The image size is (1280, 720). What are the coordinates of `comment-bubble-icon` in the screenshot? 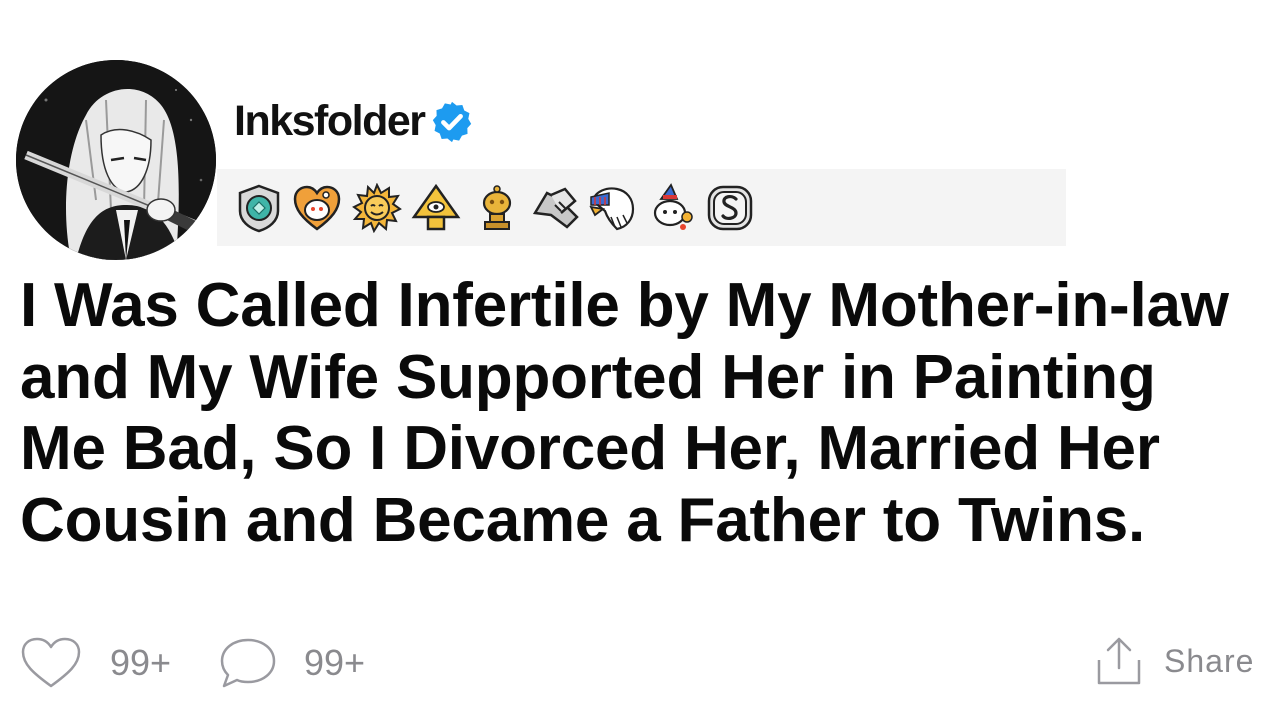 It's located at (248, 663).